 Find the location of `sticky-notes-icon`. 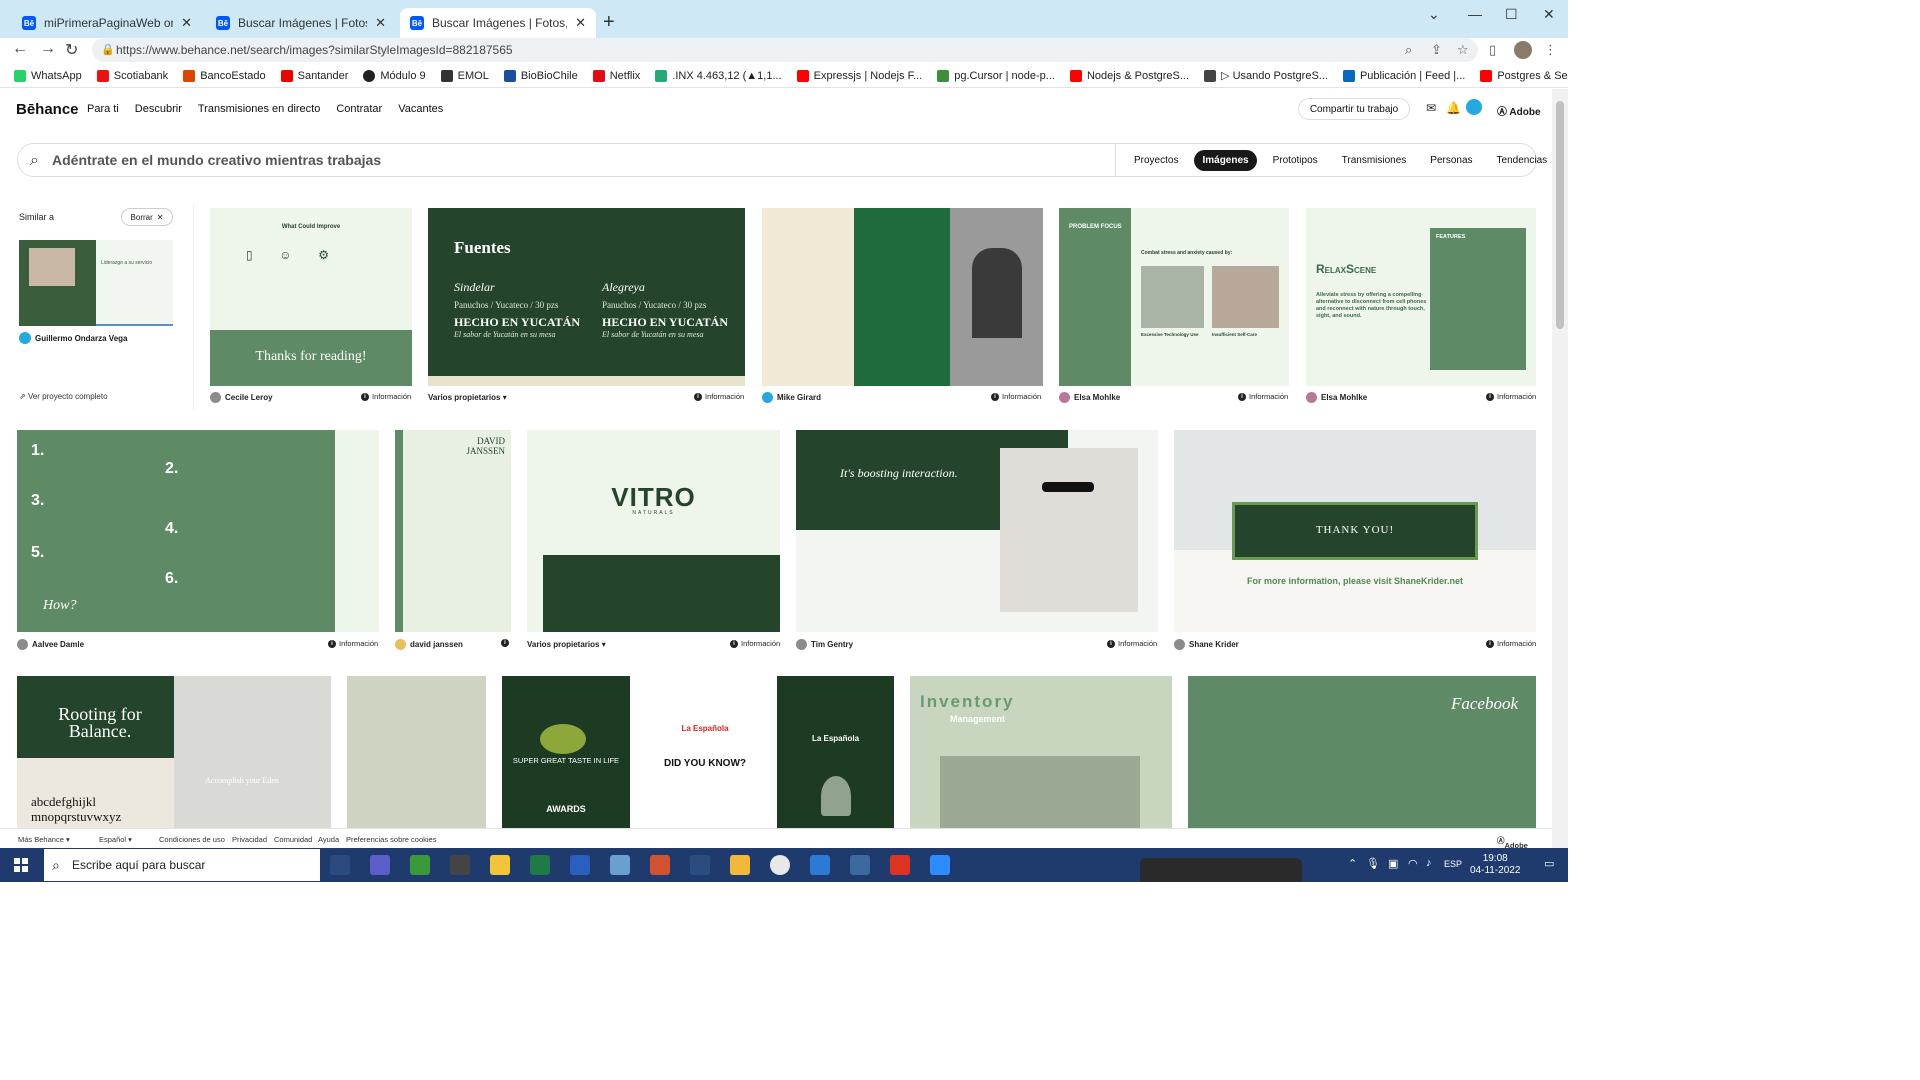

sticky-notes-icon is located at coordinates (500, 865).